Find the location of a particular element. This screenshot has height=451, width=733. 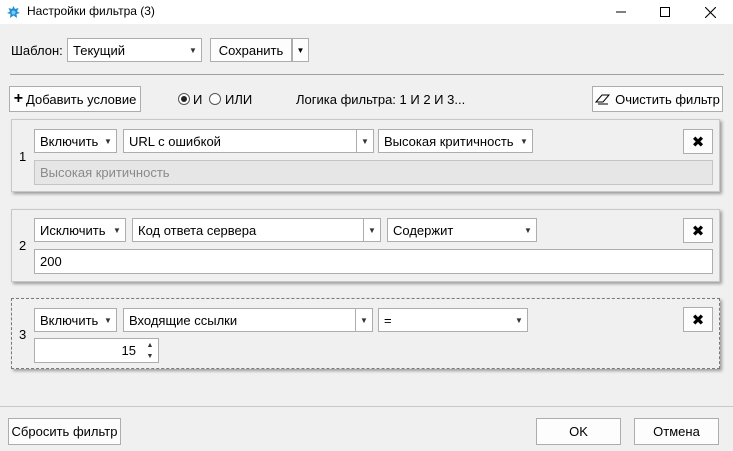

condition-field-select: Входящие ссылки ▼ is located at coordinates (248, 320).